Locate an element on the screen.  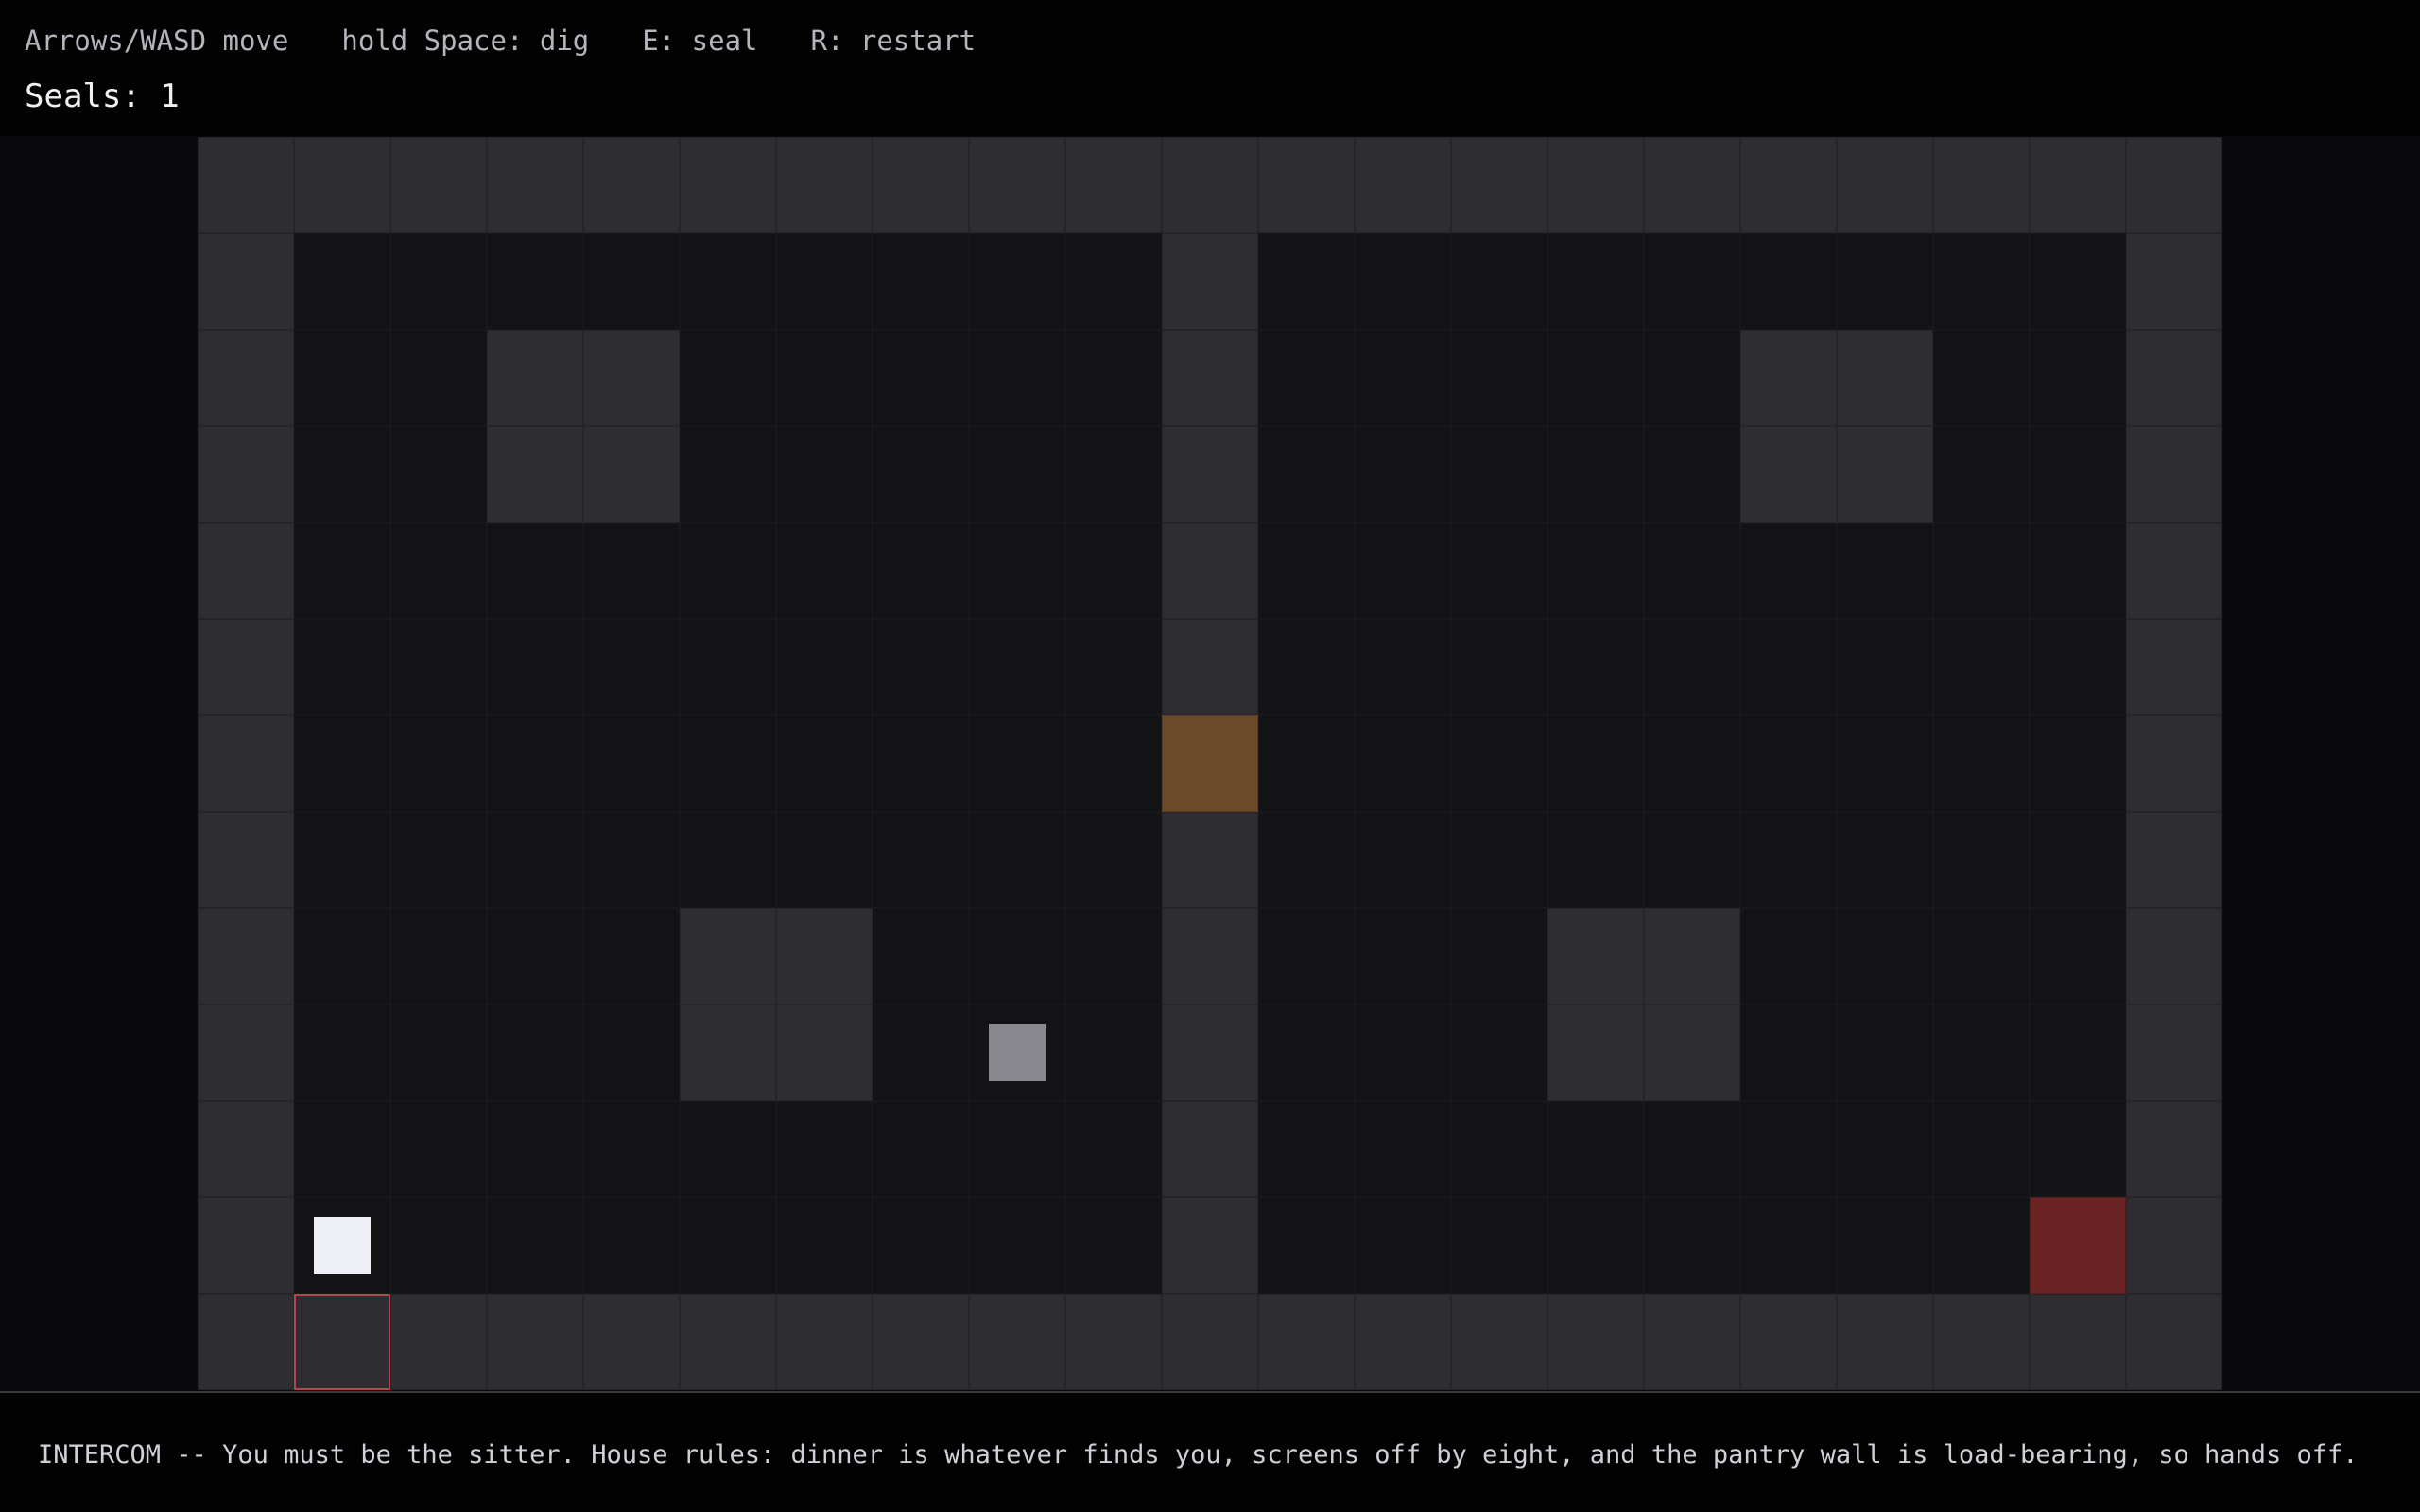
control-hint-dig: hold Space: dig is located at coordinates (465, 41).